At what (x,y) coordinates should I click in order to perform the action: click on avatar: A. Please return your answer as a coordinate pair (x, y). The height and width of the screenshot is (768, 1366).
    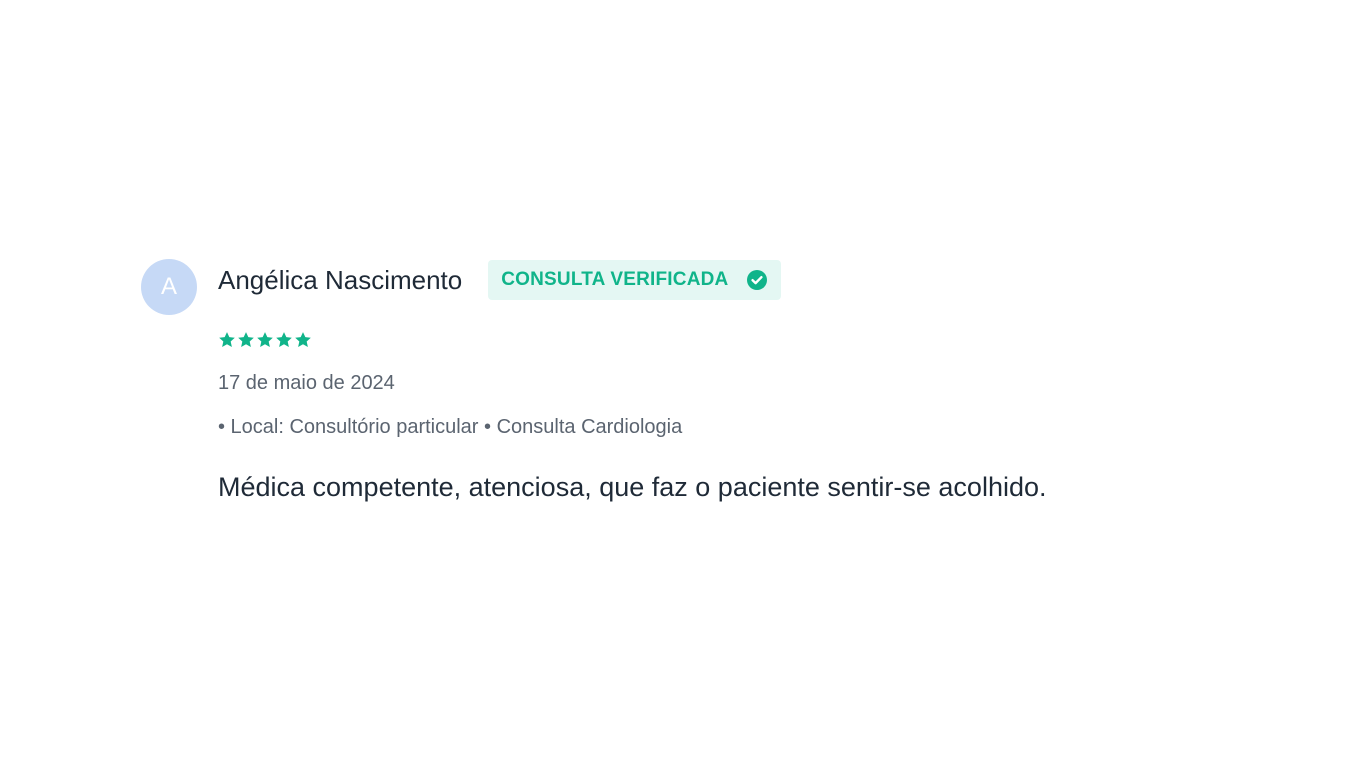
    Looking at the image, I should click on (169, 287).